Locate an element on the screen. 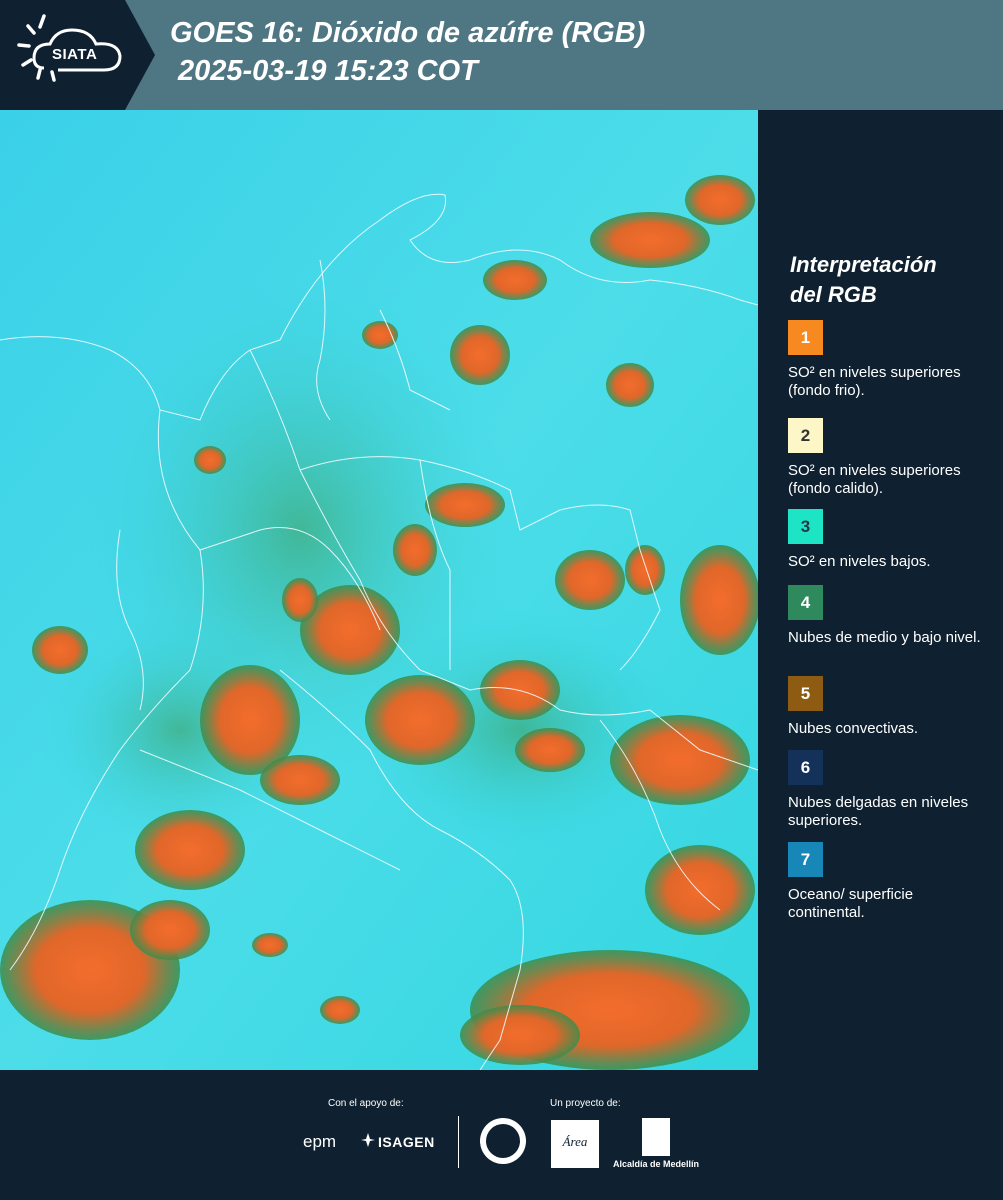  area-logo-text: Área is located at coordinates (575, 1141).